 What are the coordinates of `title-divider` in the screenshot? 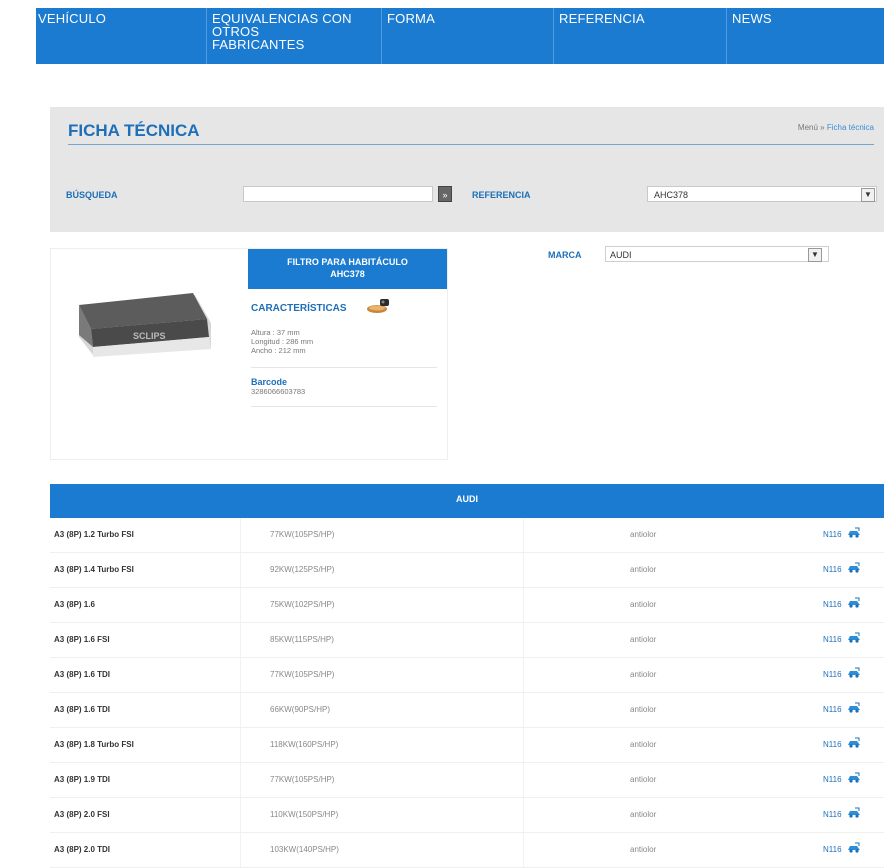 It's located at (471, 144).